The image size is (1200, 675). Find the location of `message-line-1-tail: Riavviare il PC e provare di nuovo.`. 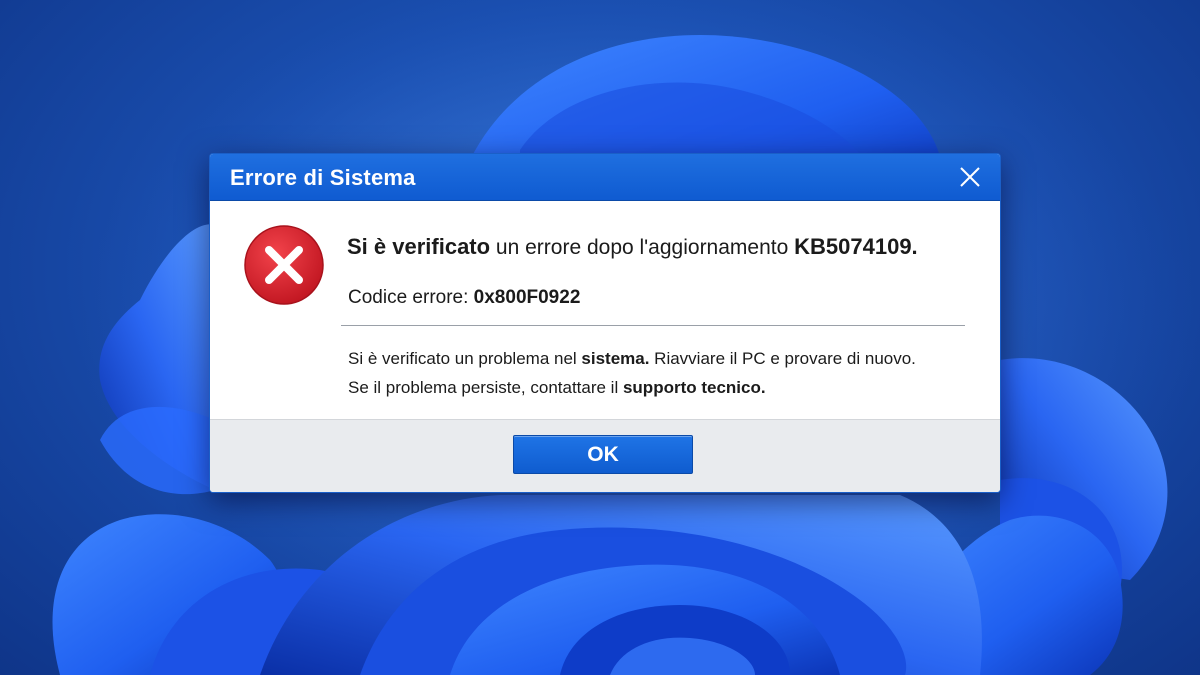

message-line-1-tail: Riavviare il PC e provare di nuovo. is located at coordinates (782, 358).